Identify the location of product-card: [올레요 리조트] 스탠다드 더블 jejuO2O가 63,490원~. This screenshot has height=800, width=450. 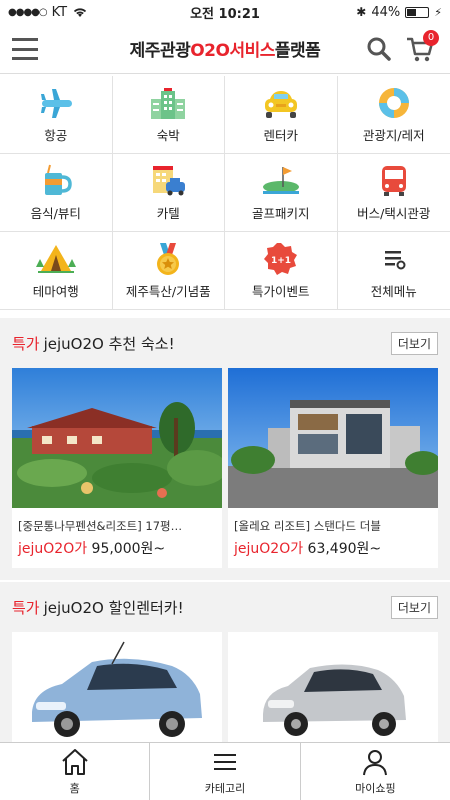
(333, 468).